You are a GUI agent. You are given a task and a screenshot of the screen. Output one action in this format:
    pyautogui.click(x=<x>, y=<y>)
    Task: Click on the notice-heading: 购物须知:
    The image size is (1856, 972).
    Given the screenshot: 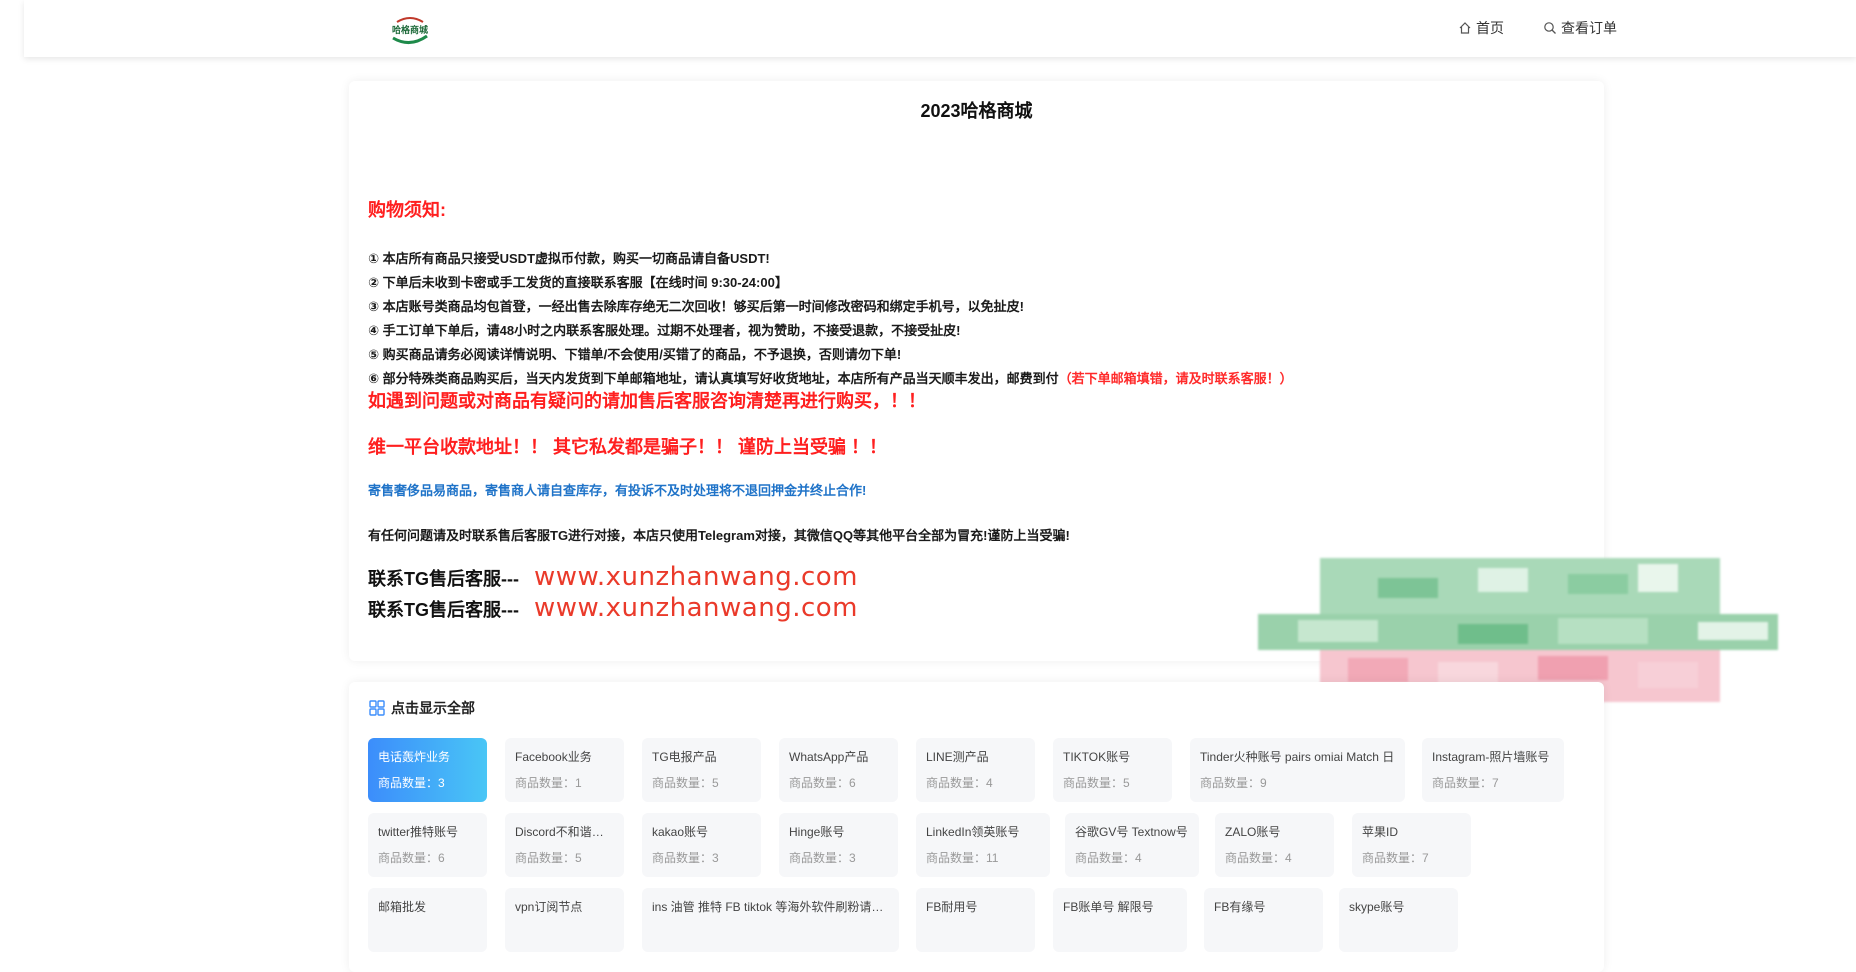 What is the action you would take?
    pyautogui.click(x=407, y=210)
    